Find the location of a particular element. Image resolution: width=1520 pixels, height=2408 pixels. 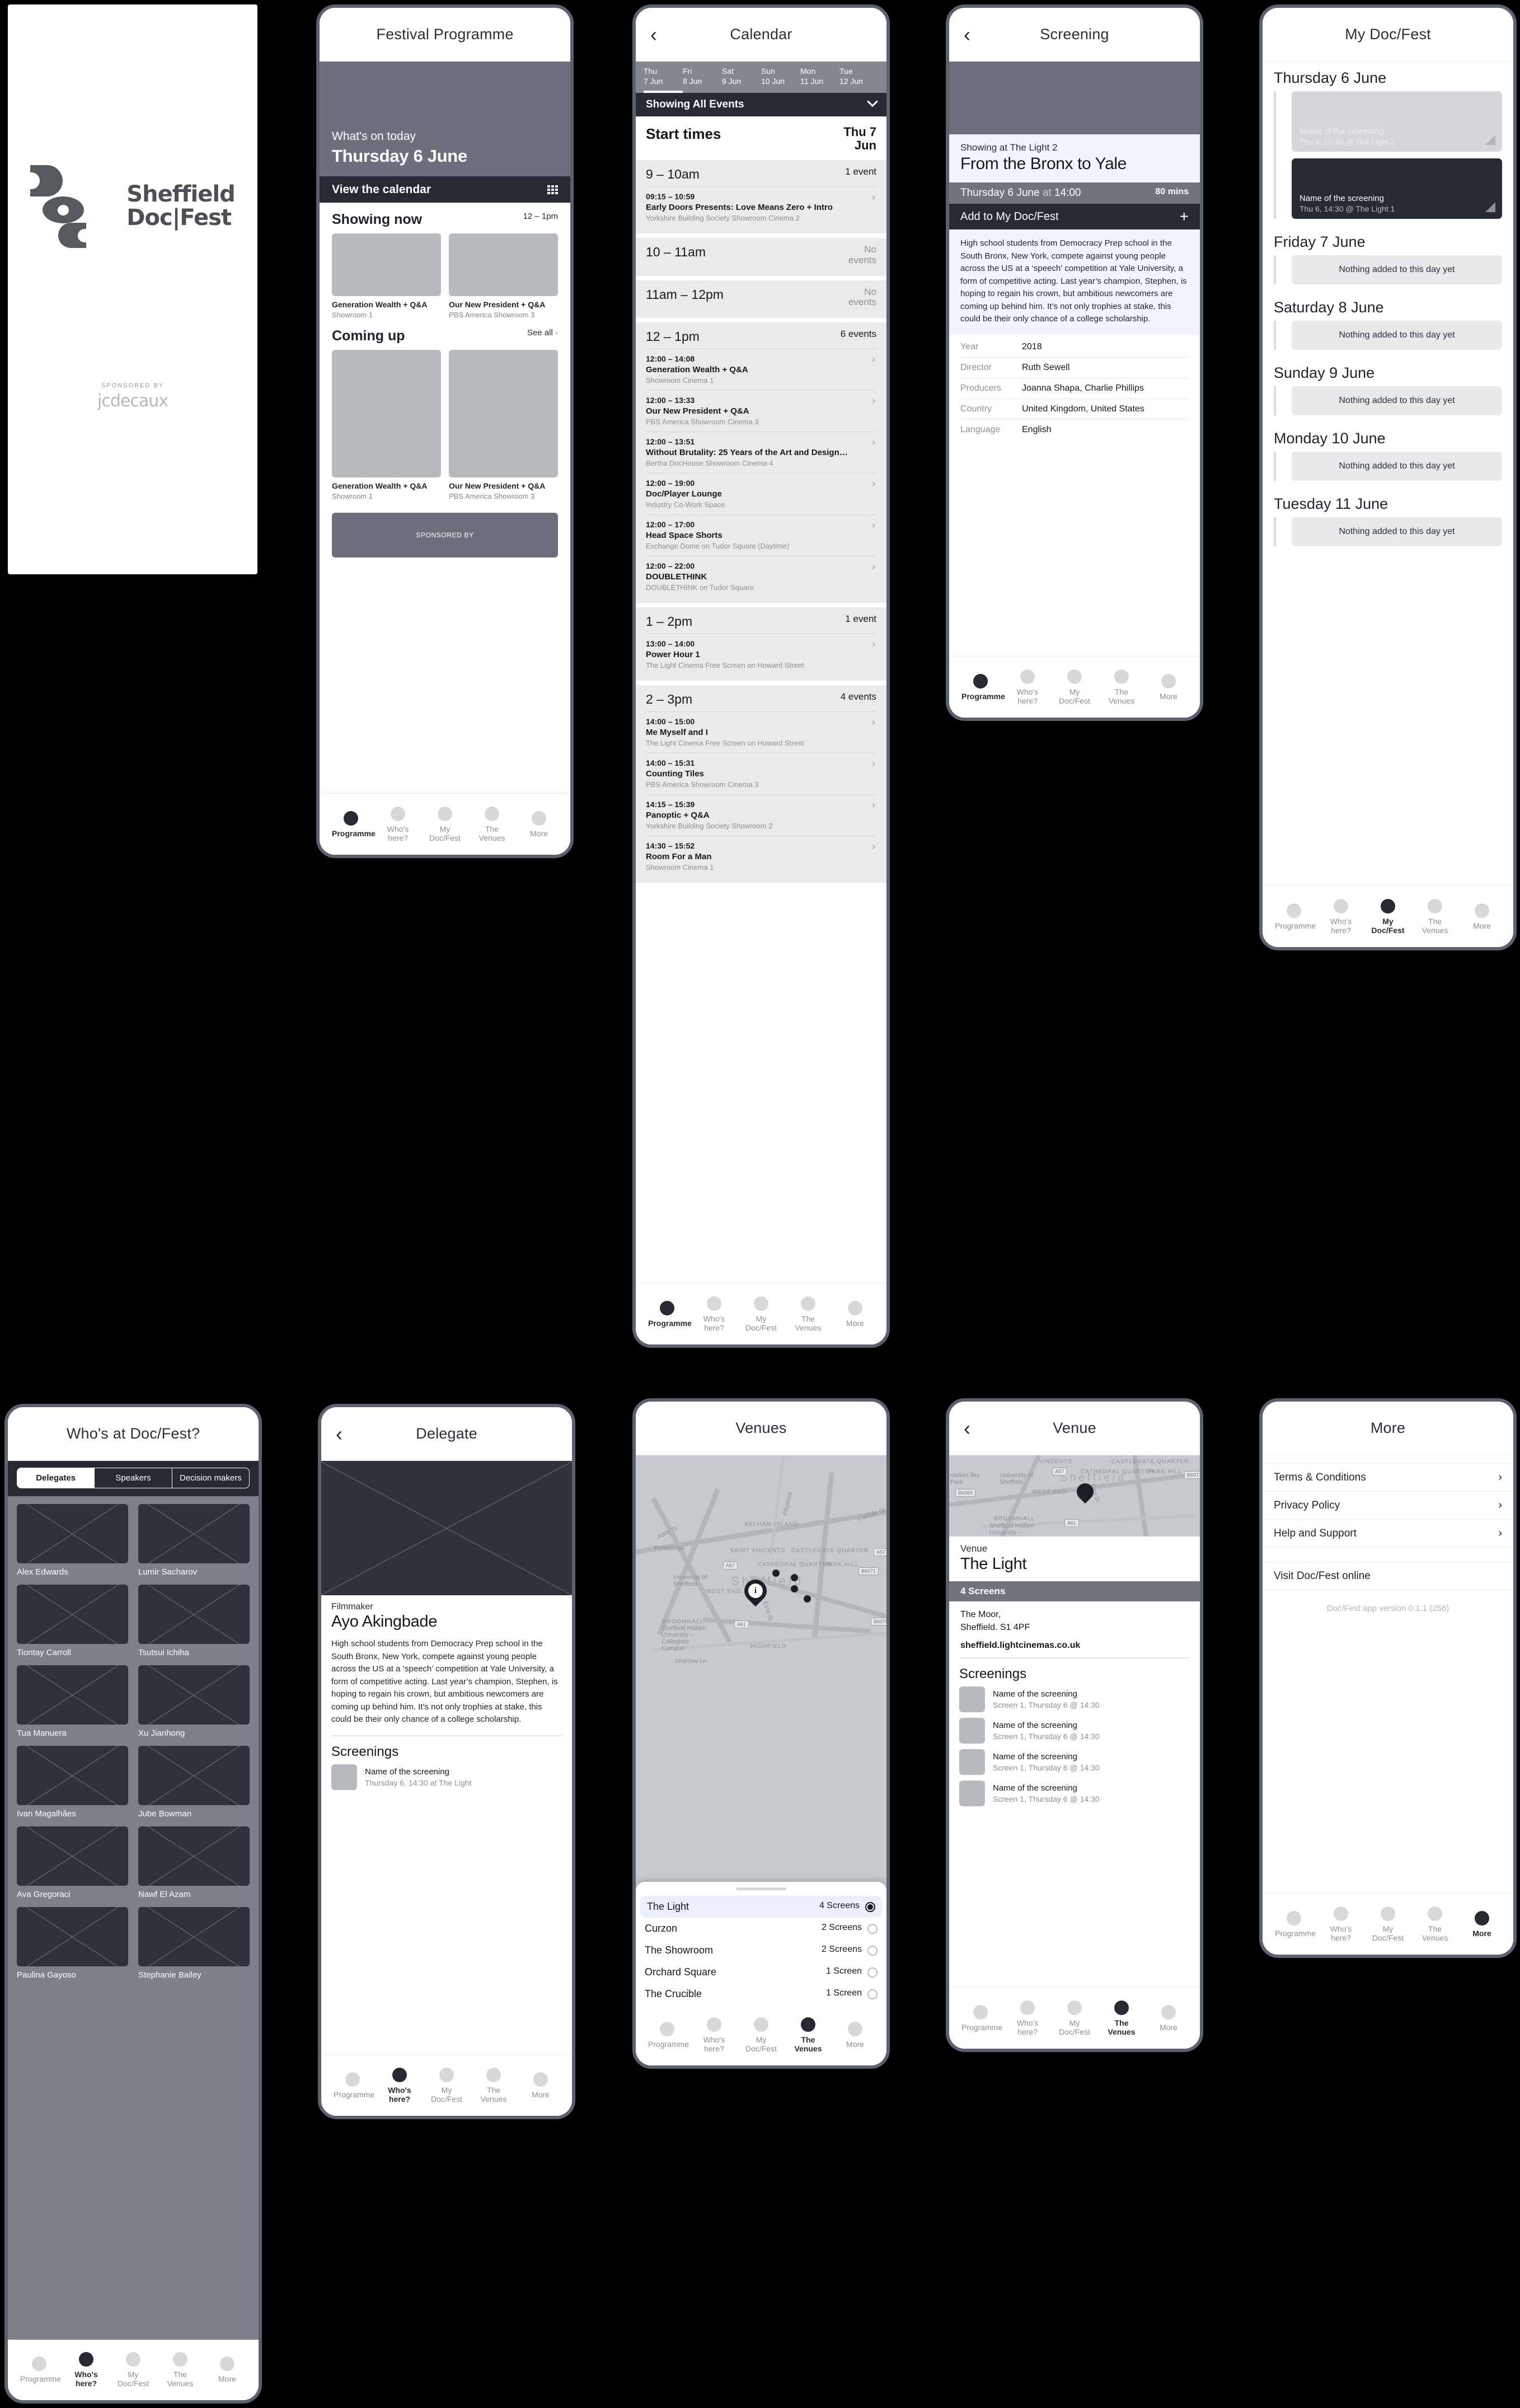

day-tab: Tue 12 Jun is located at coordinates (859, 80).